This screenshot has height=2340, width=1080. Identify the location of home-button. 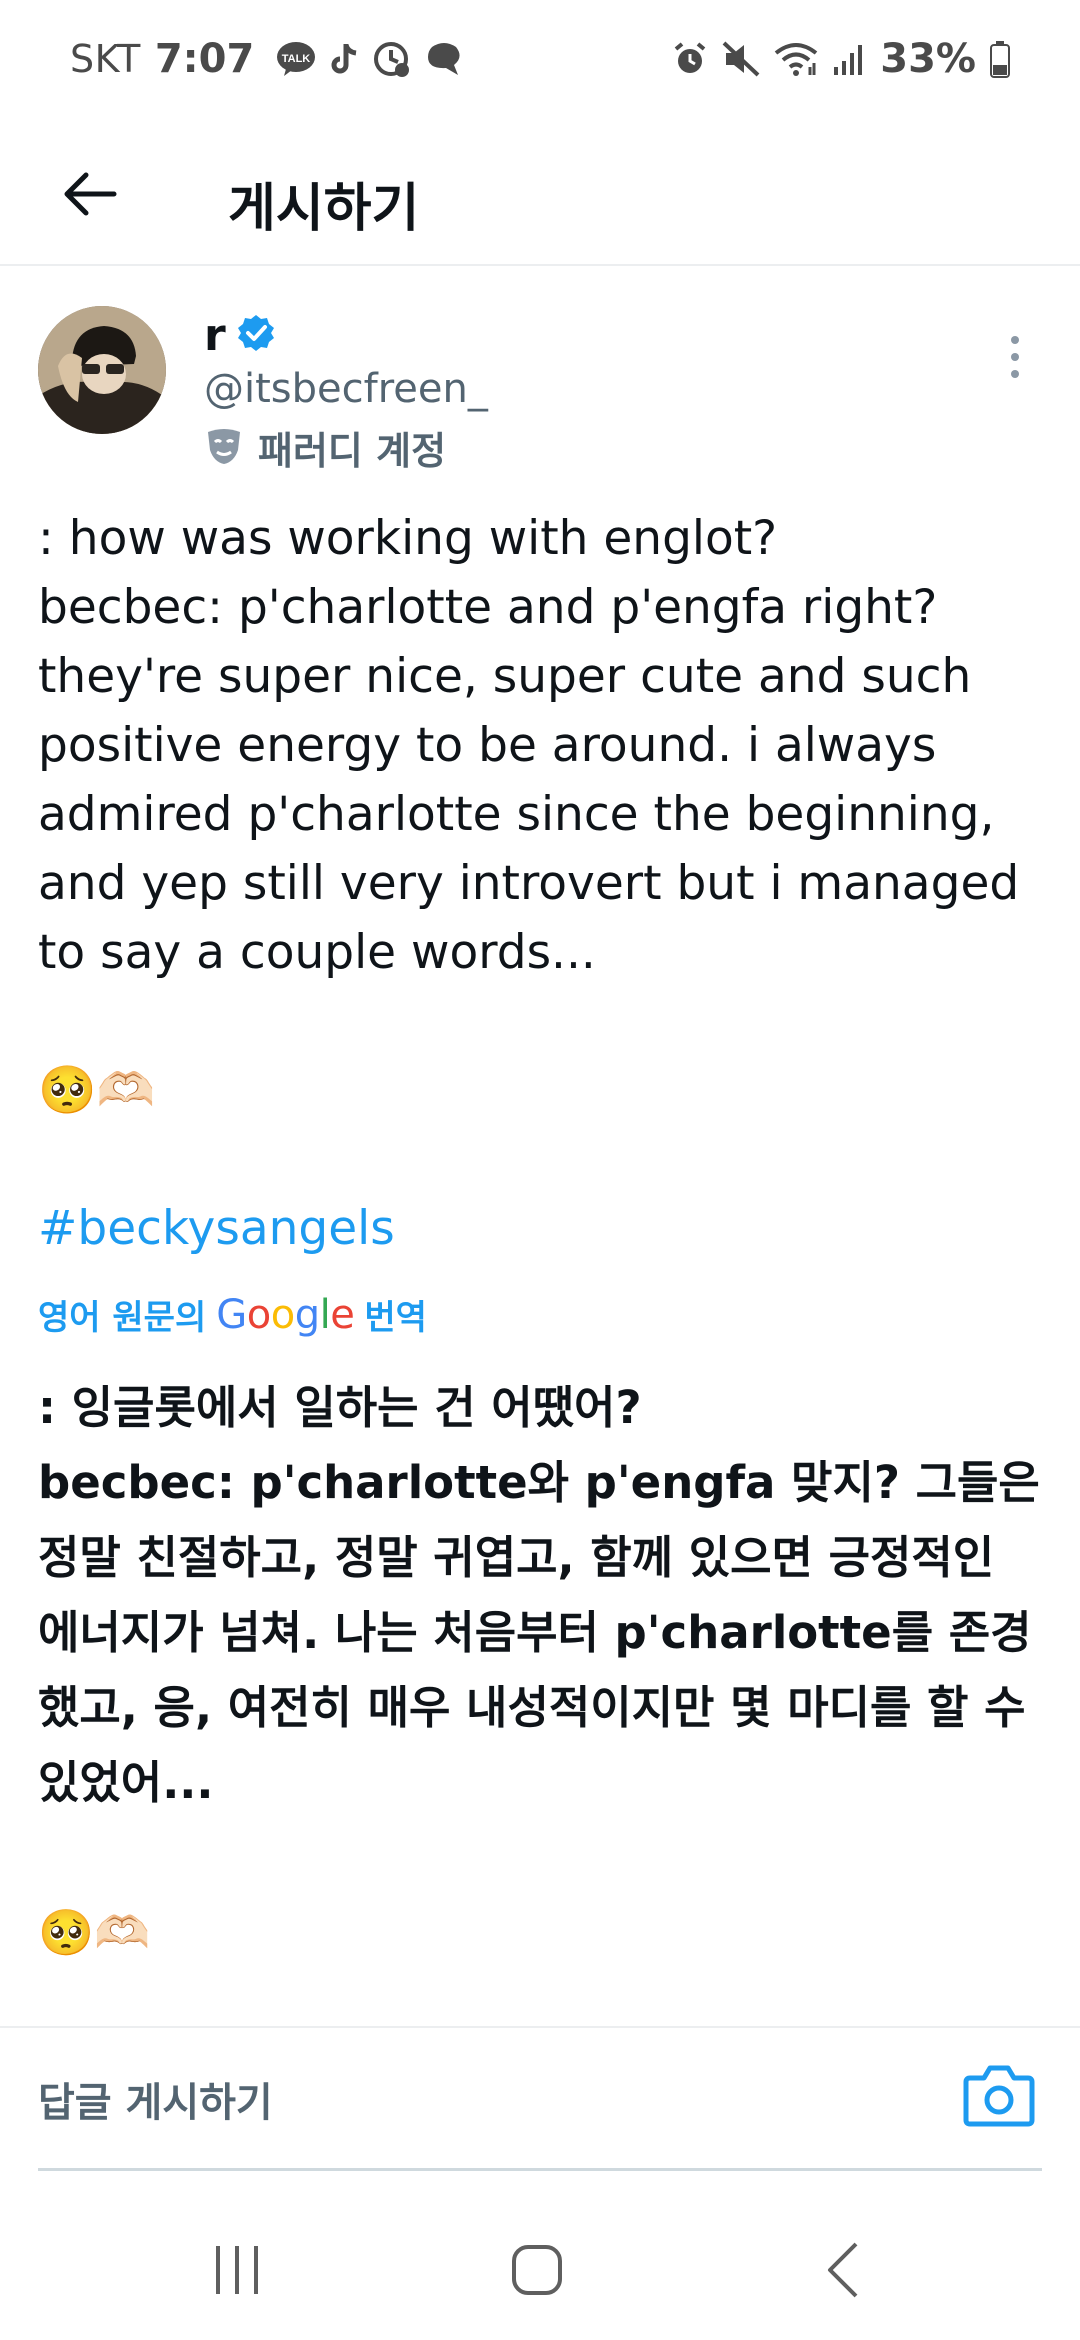
(537, 2272).